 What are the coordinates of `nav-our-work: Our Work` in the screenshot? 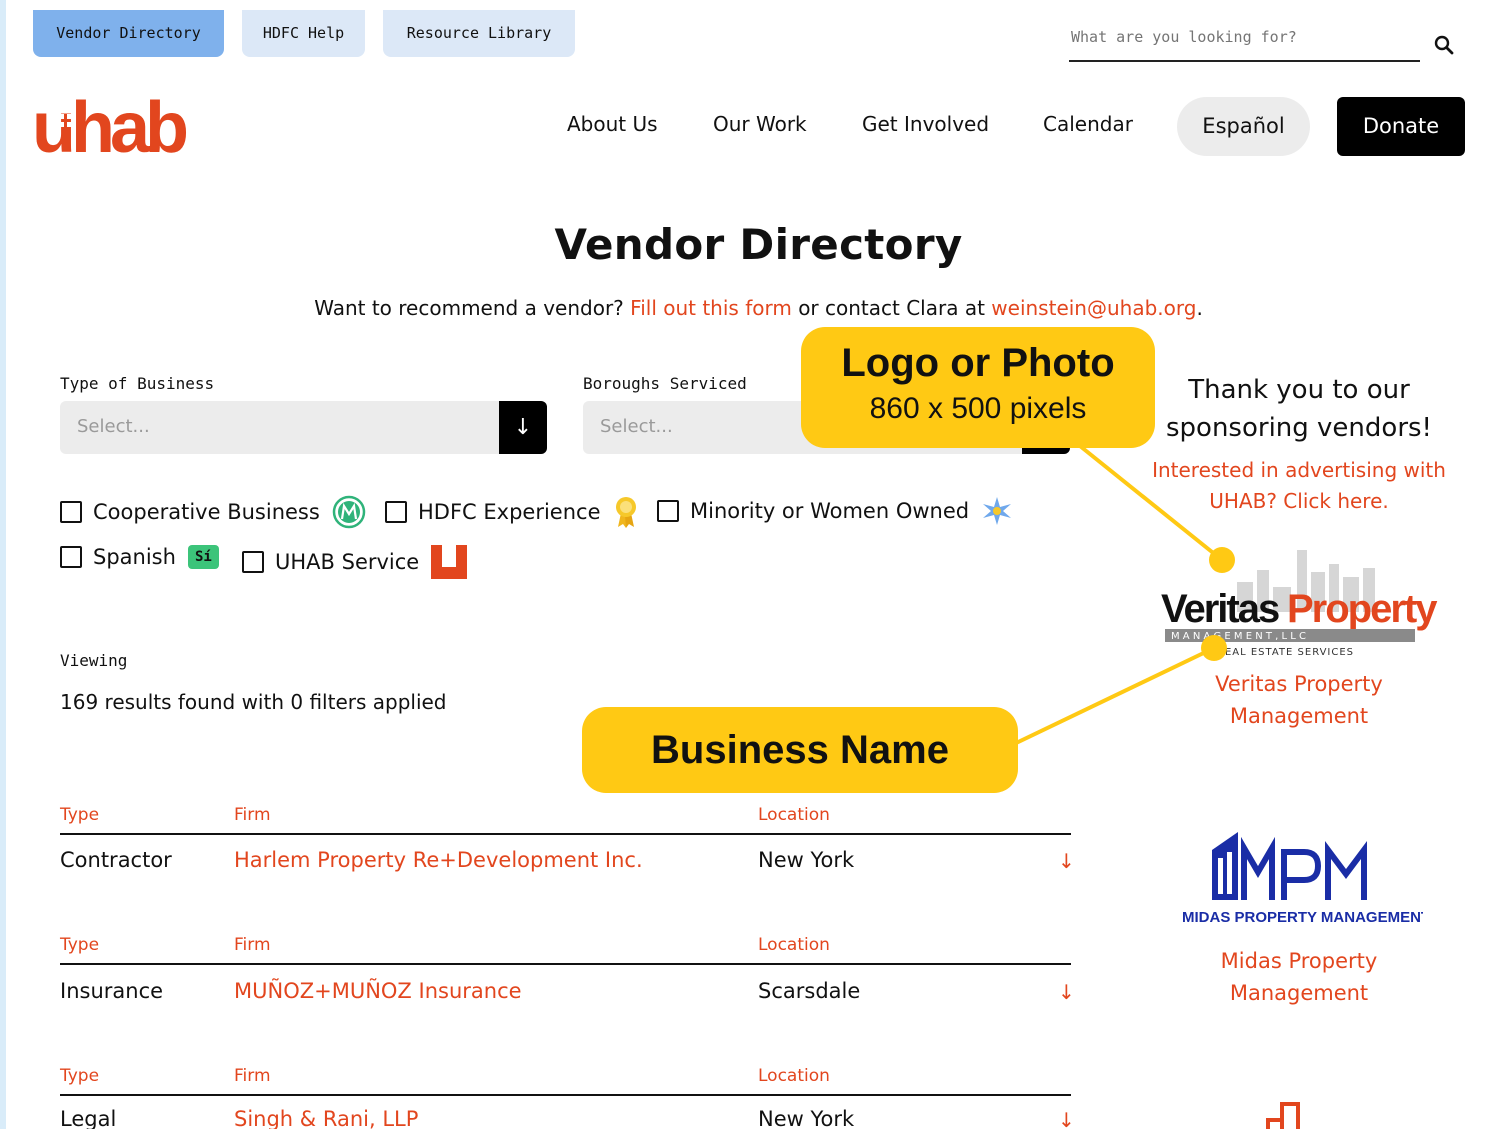 It's located at (760, 124).